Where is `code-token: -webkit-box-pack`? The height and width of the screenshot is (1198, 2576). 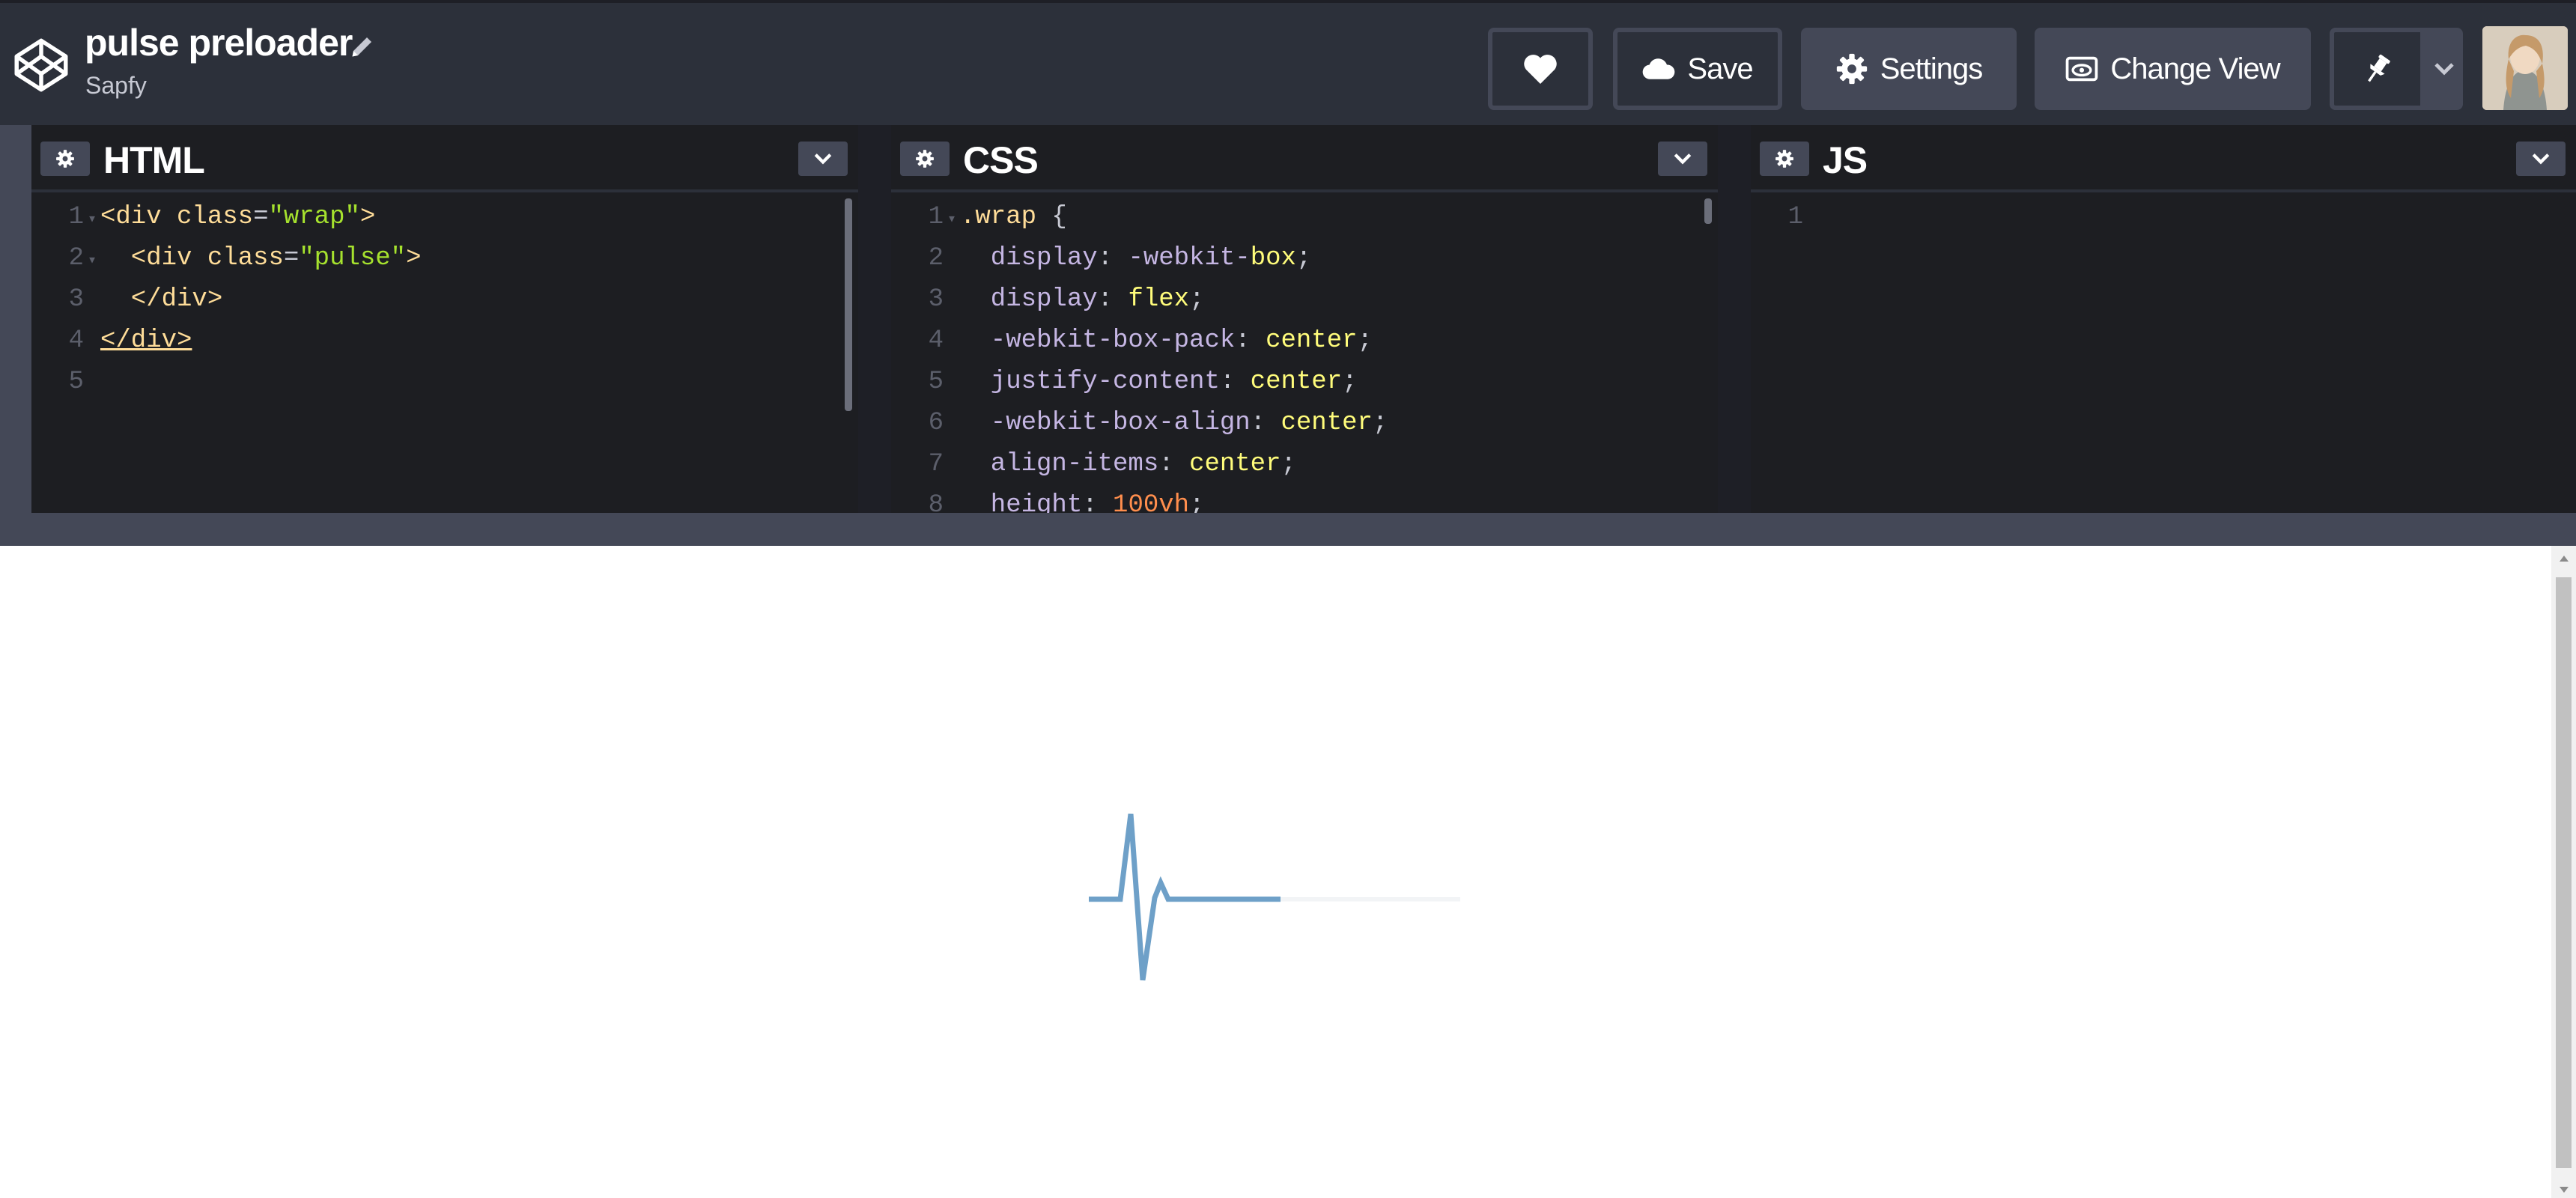
code-token: -webkit-box-pack is located at coordinates (1098, 340).